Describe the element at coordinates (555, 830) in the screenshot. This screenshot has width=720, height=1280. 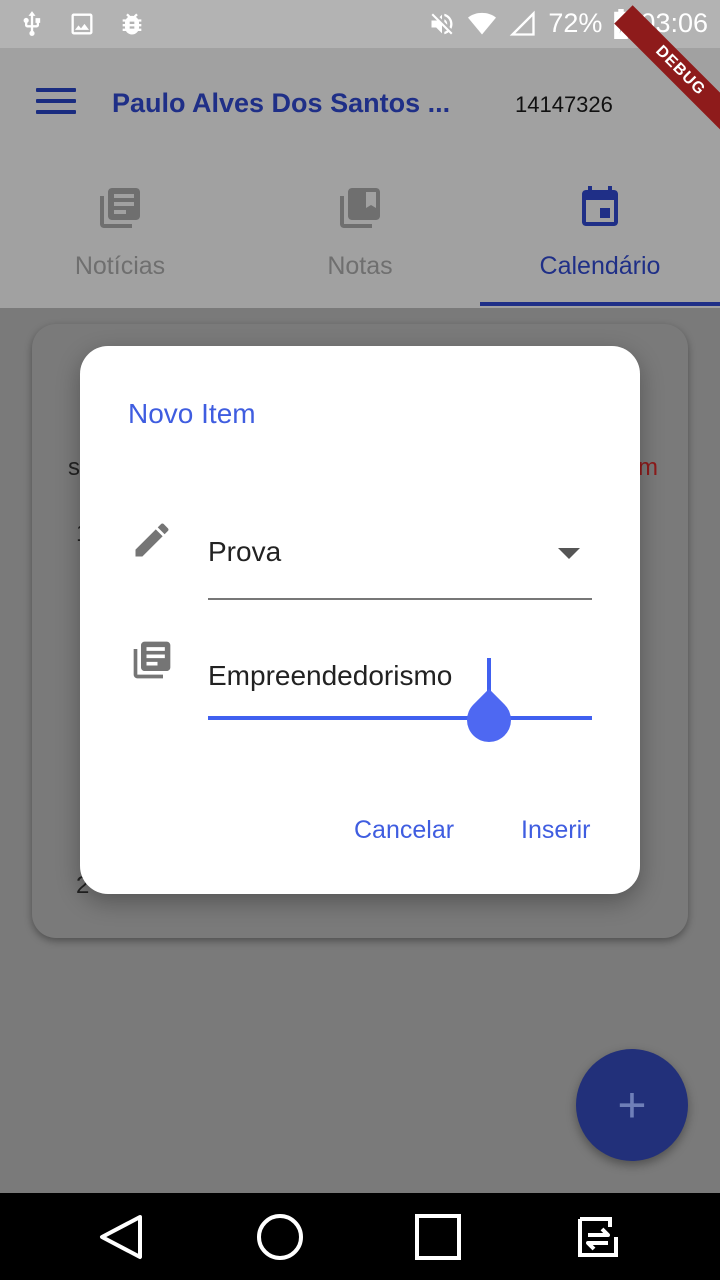
I see `insert-button: Inserir` at that location.